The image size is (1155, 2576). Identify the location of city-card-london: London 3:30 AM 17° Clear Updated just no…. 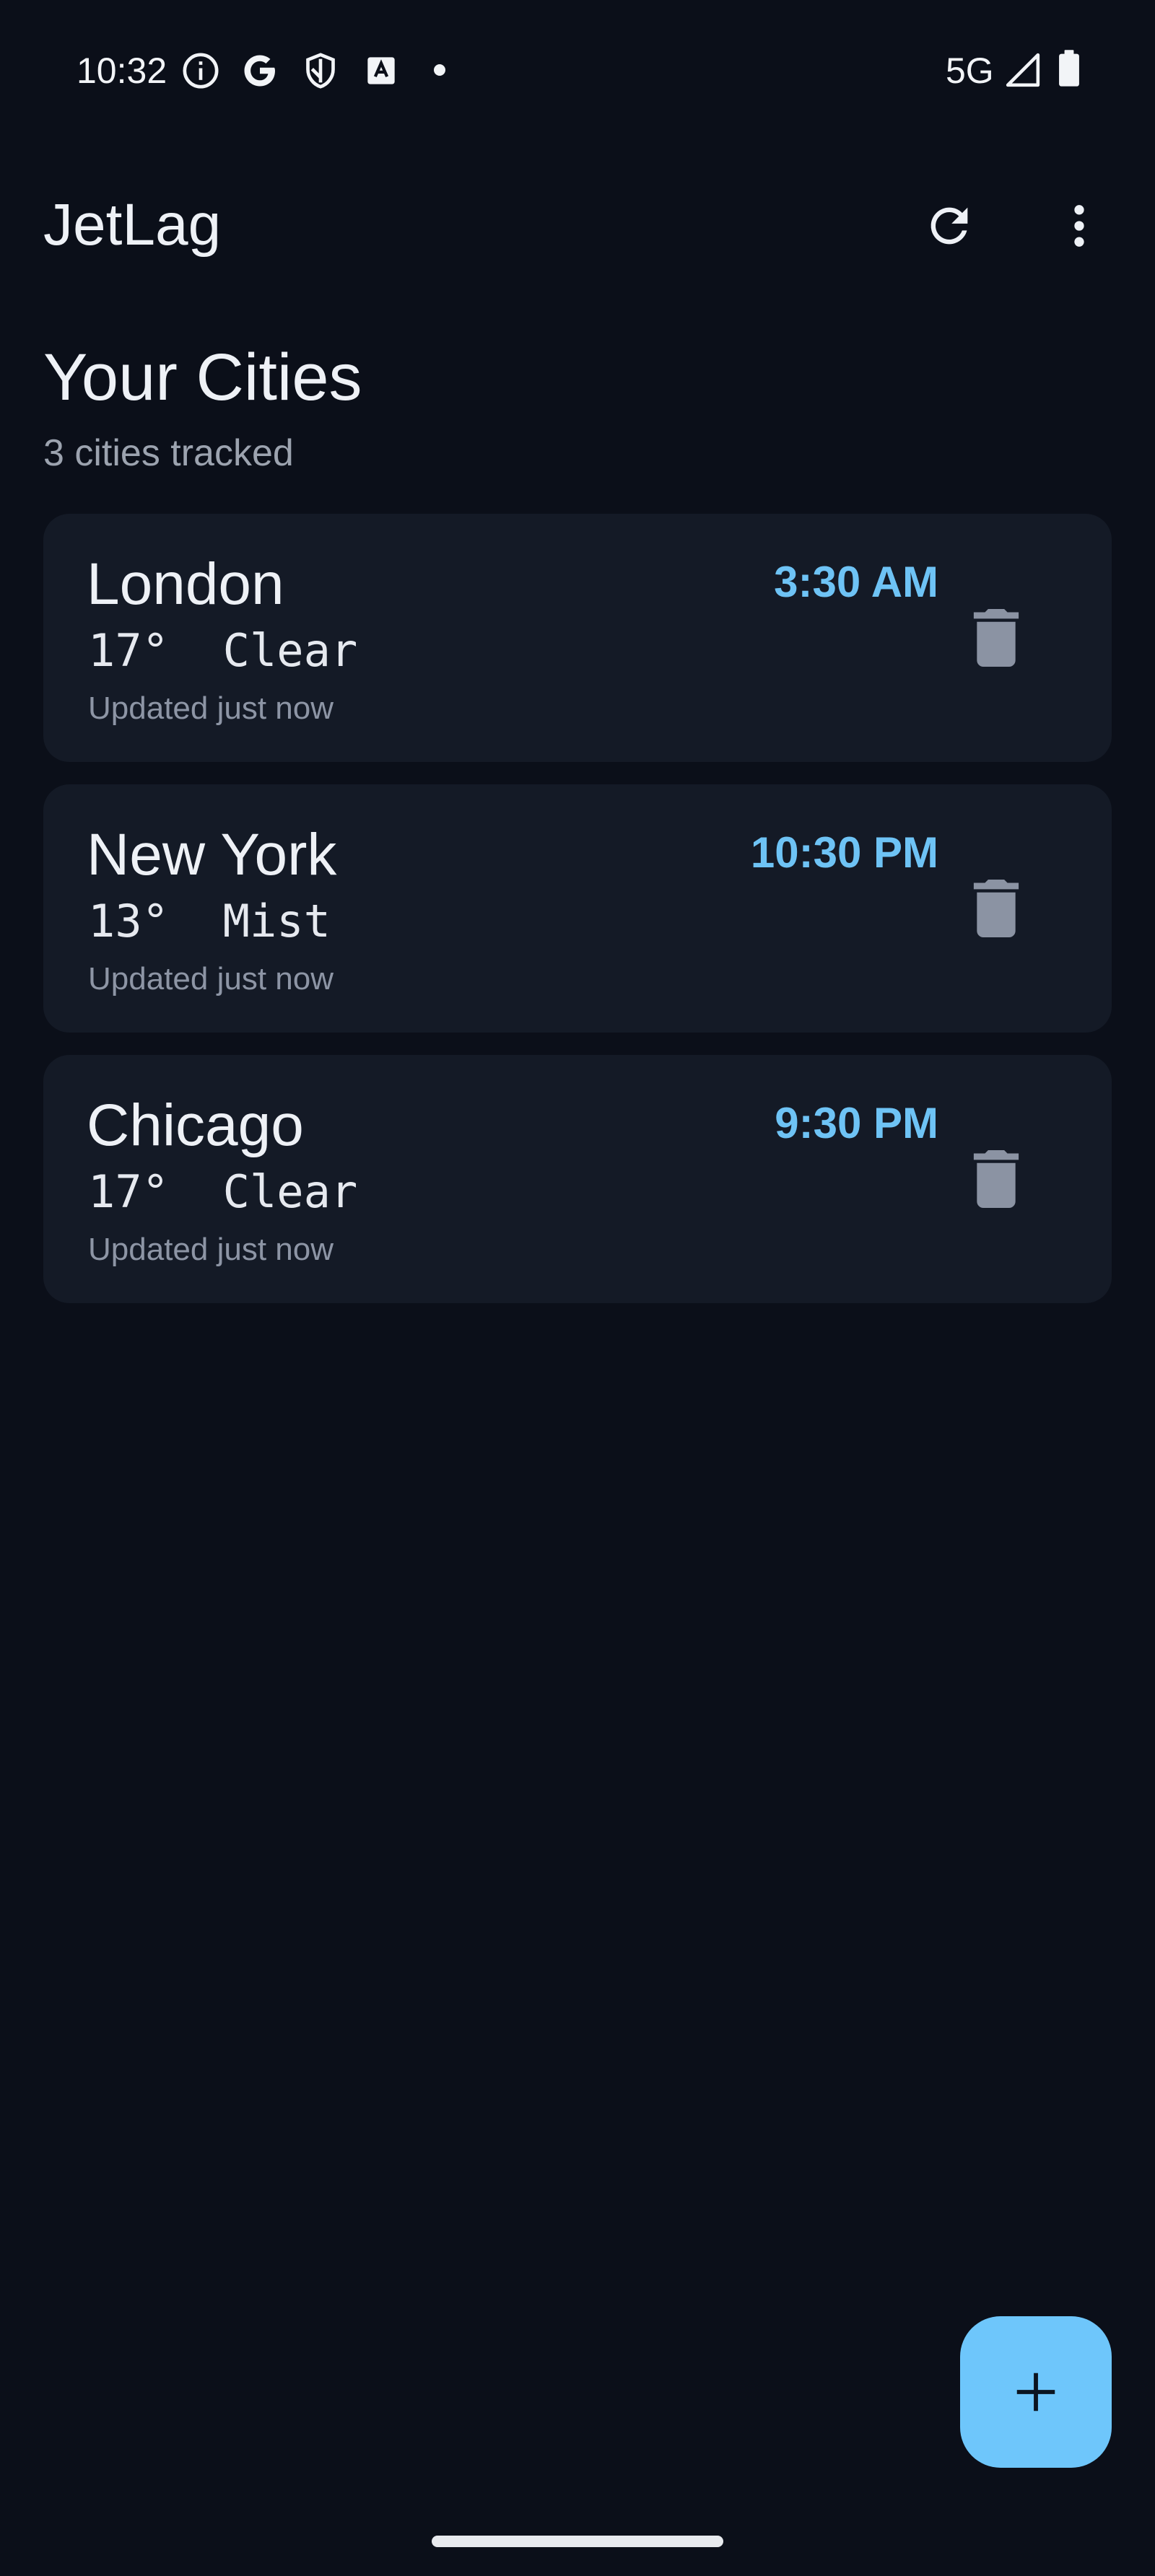
(577, 638).